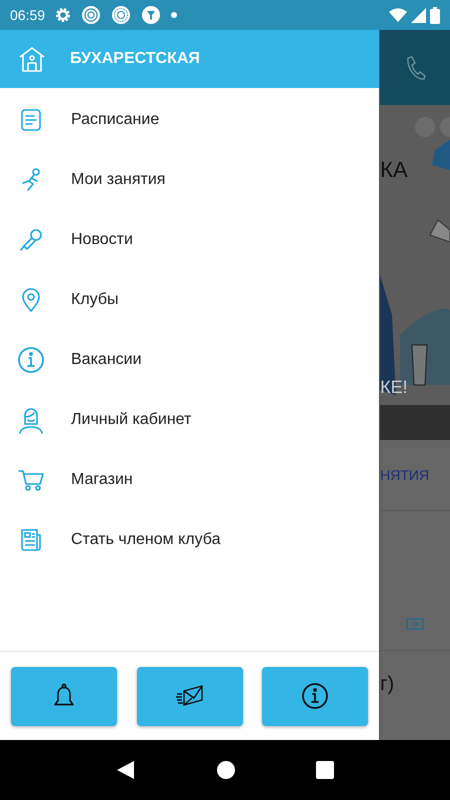 Image resolution: width=450 pixels, height=800 pixels. I want to click on gear-icon, so click(63, 15).